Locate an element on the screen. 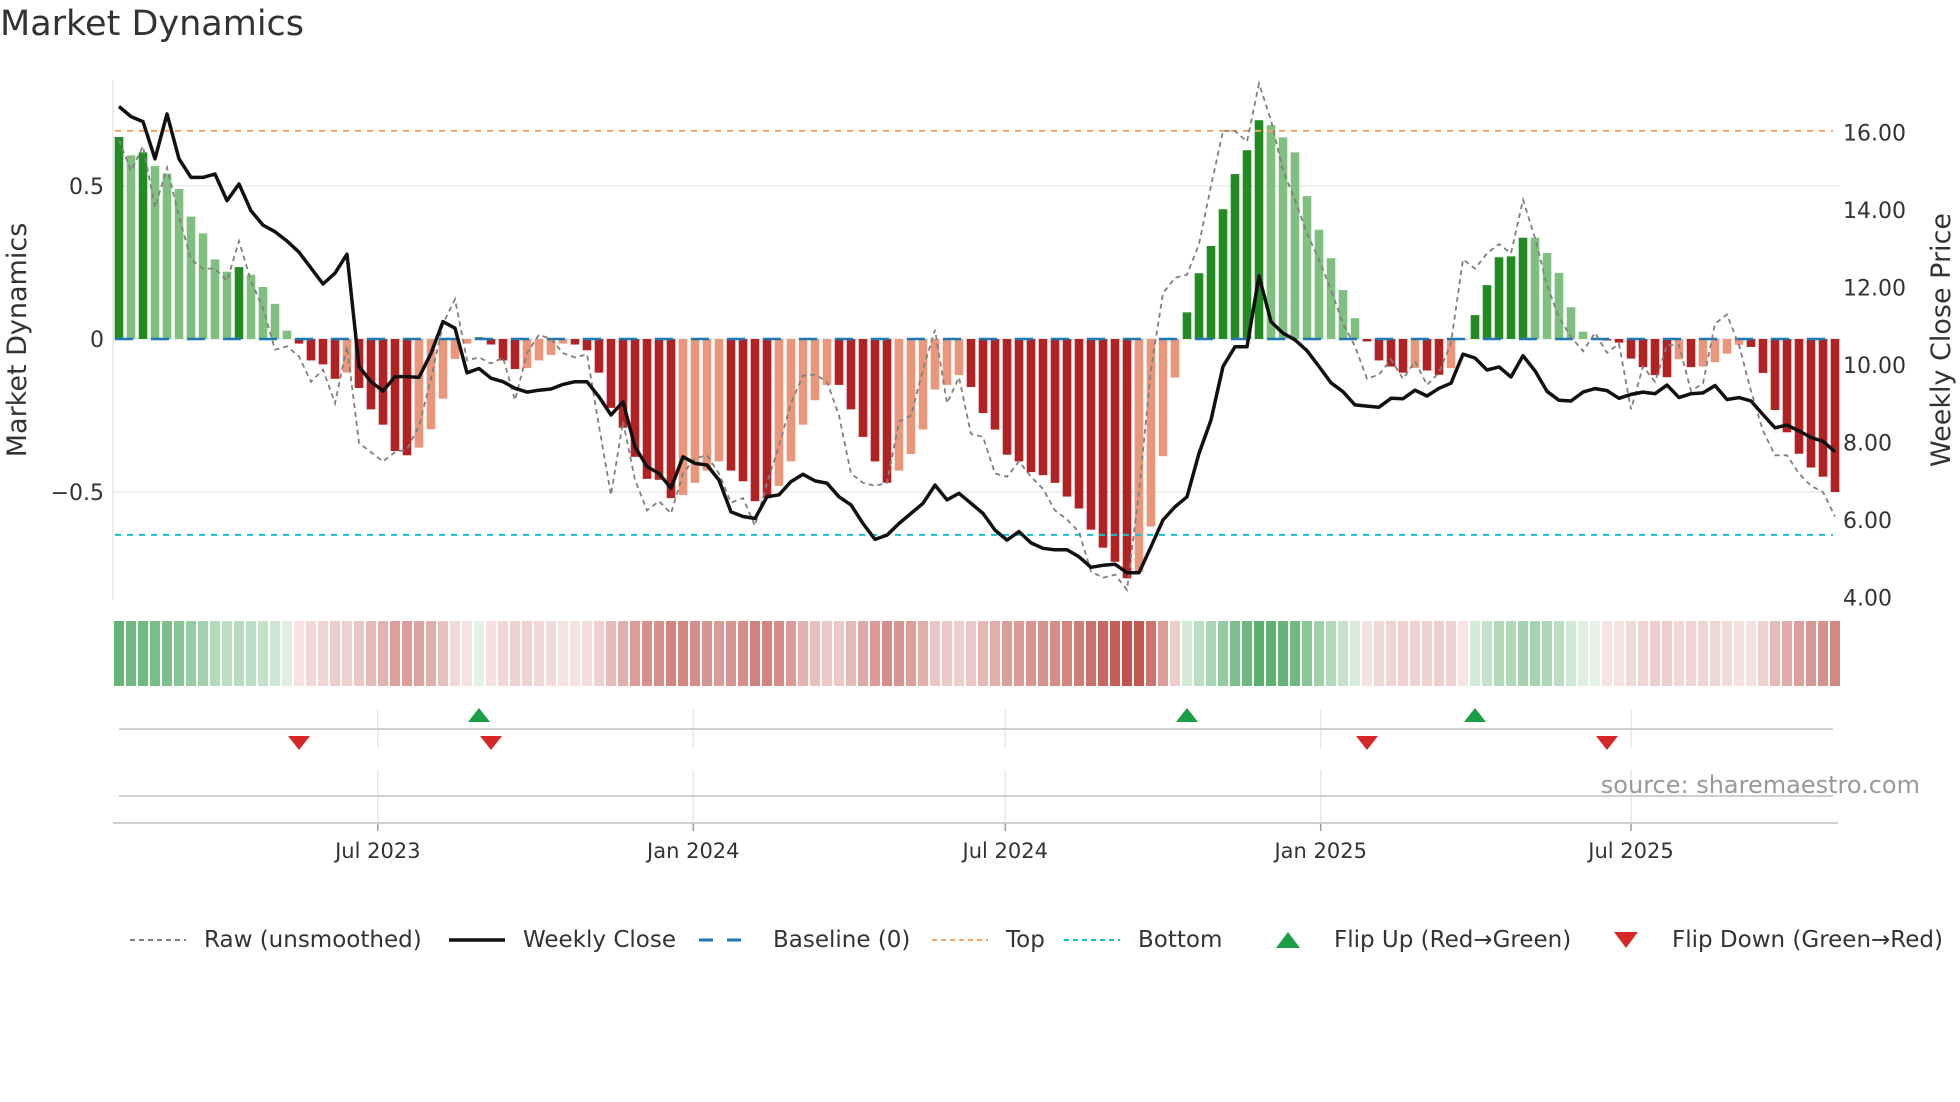  legend-item-close: Weekly Close is located at coordinates (561, 940).